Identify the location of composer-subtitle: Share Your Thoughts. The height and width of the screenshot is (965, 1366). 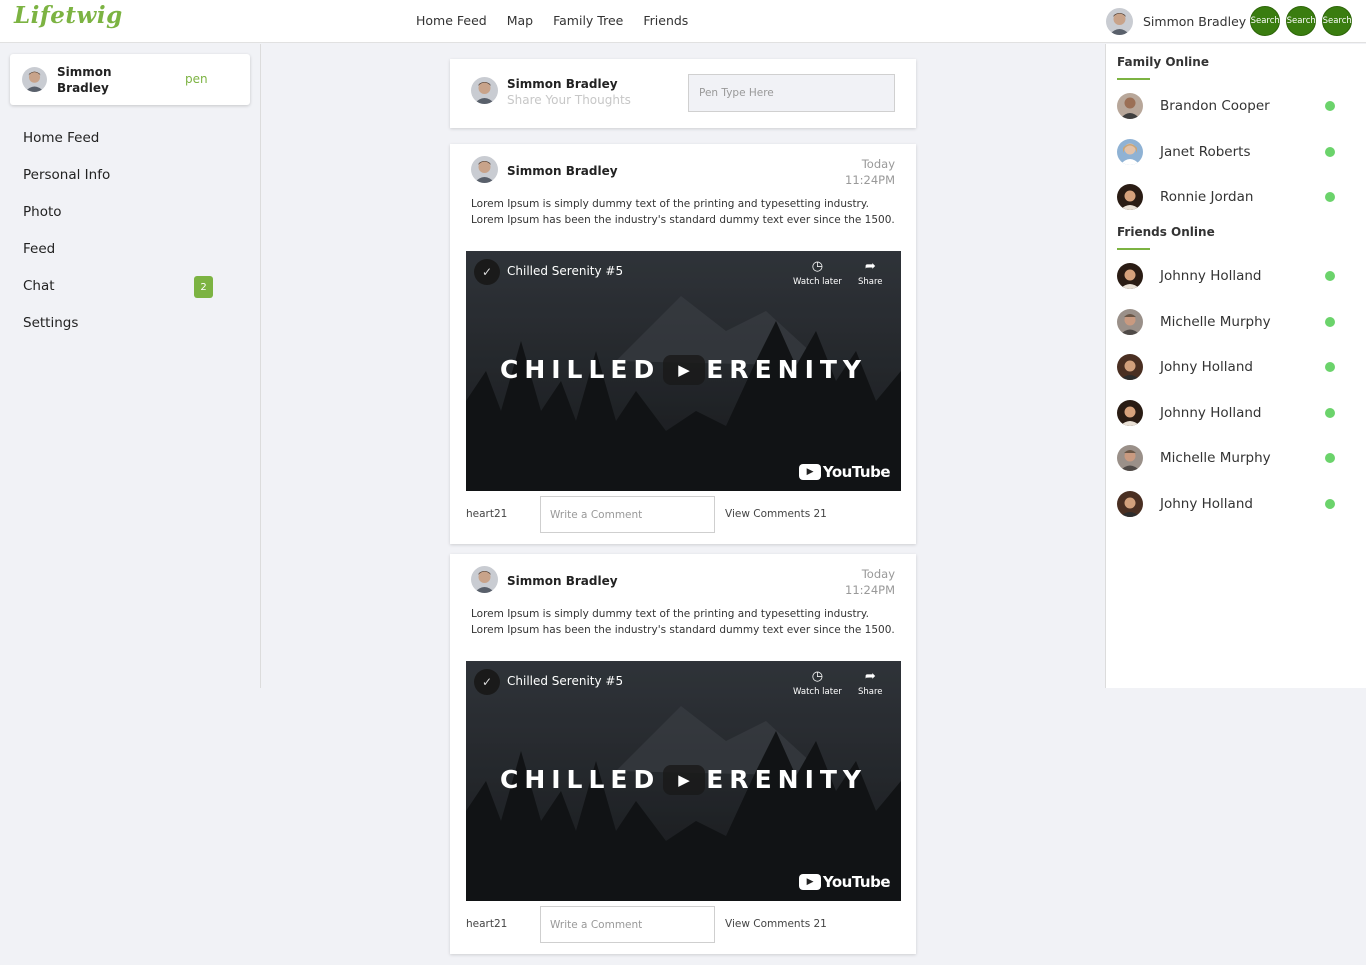
(569, 100).